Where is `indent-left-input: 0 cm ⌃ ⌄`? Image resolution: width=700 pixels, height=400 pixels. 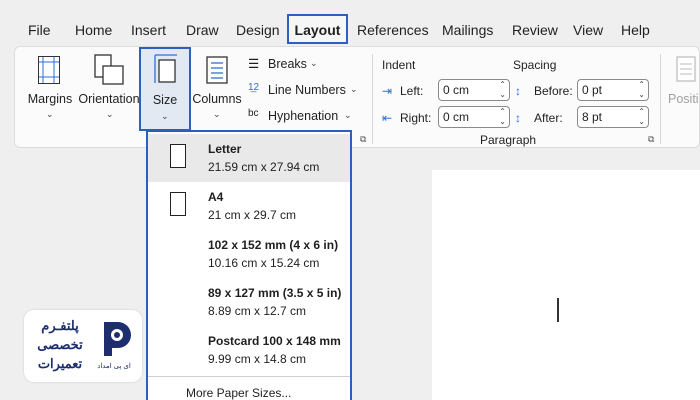 indent-left-input: 0 cm ⌃ ⌄ is located at coordinates (474, 90).